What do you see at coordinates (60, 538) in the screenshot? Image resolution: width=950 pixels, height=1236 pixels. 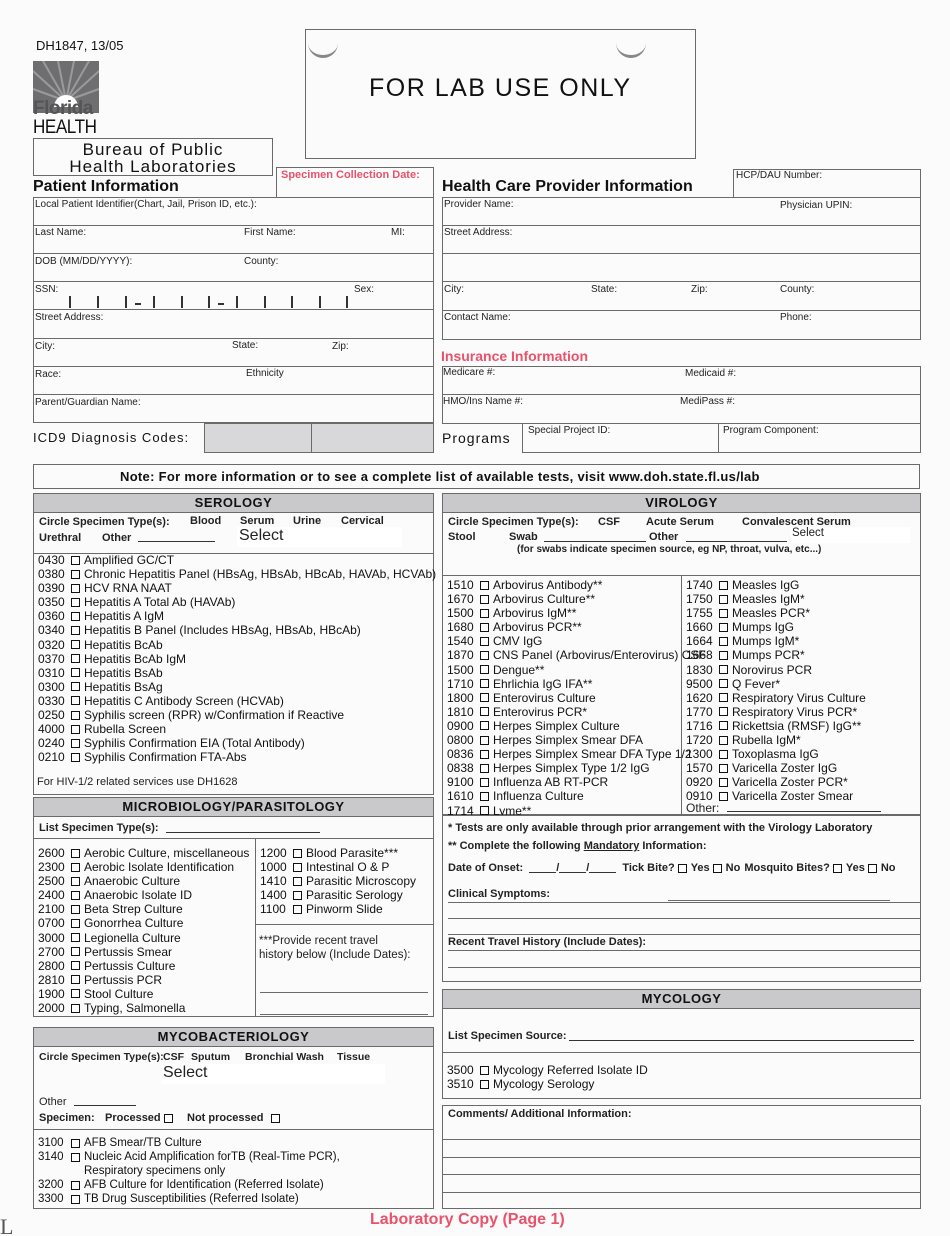 I see `serology-type-urethral: Urethral` at bounding box center [60, 538].